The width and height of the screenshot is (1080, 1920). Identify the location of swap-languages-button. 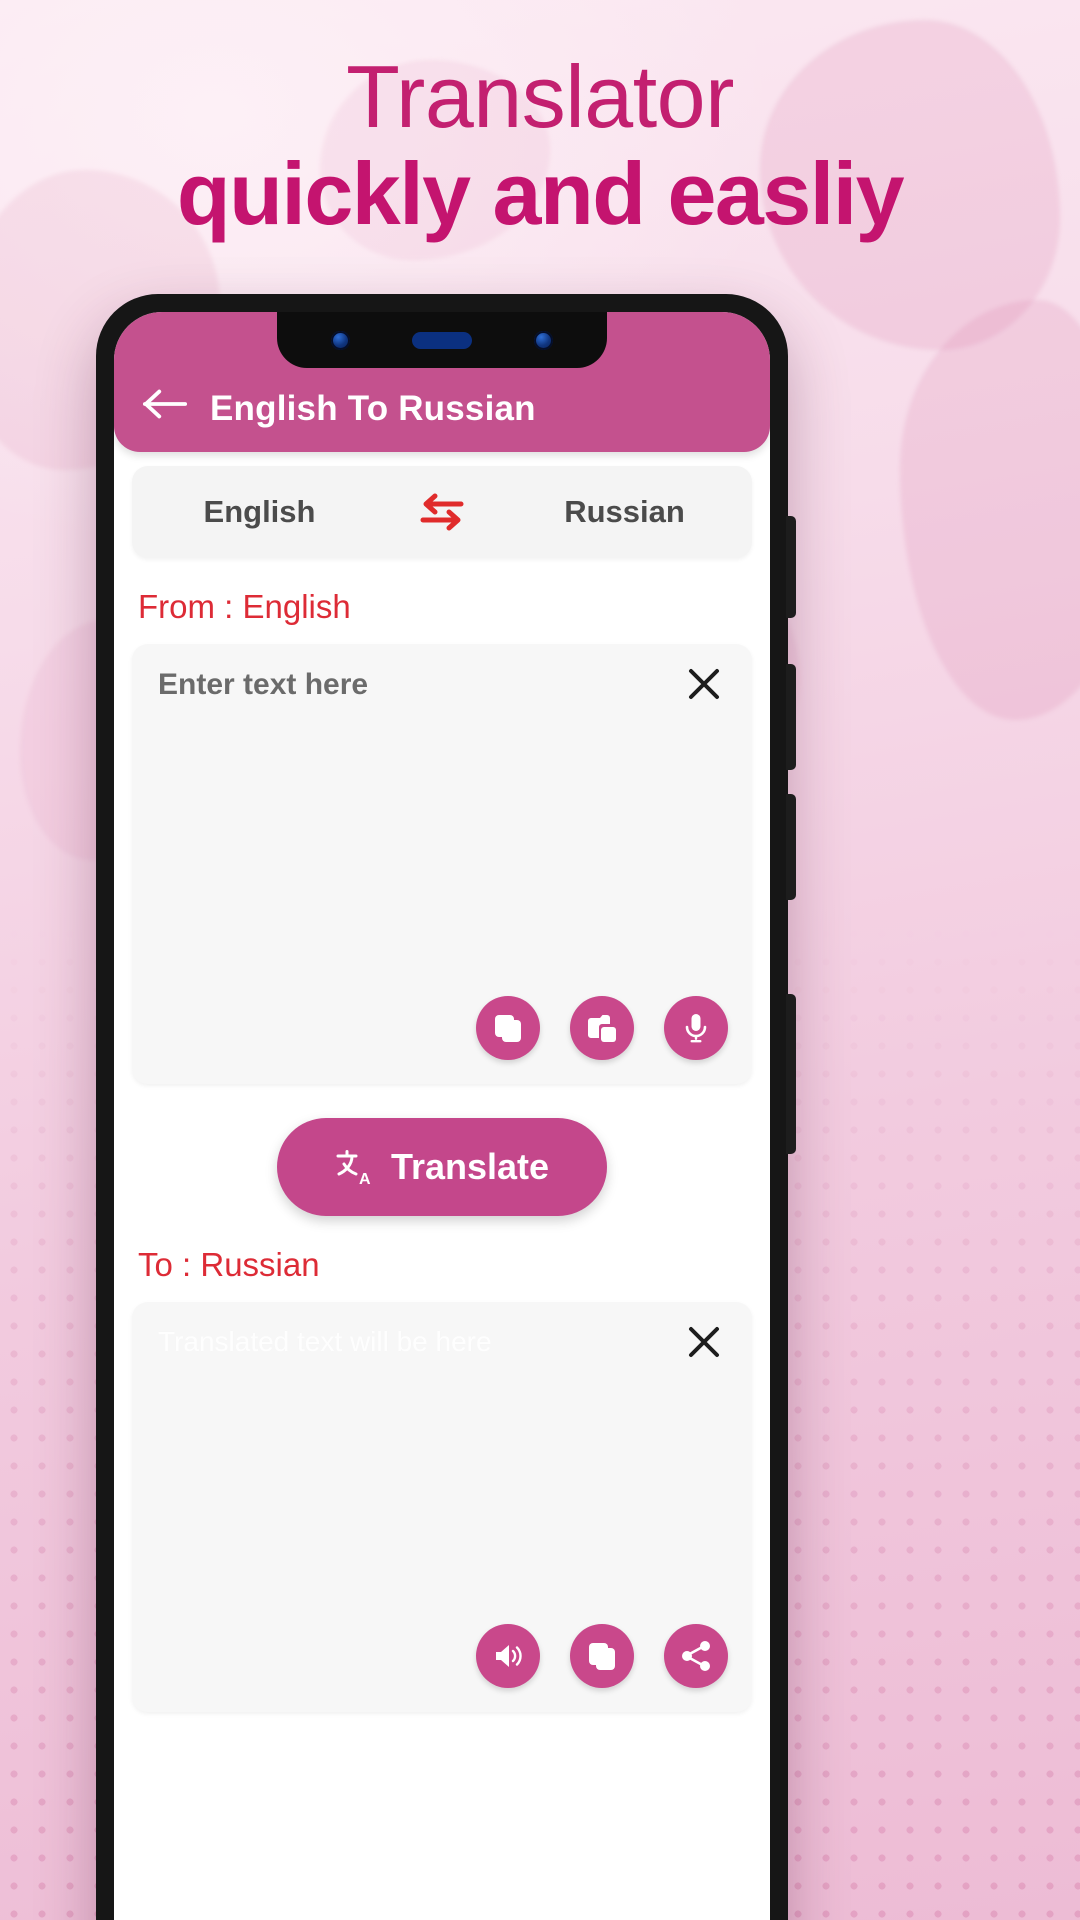
(442, 512).